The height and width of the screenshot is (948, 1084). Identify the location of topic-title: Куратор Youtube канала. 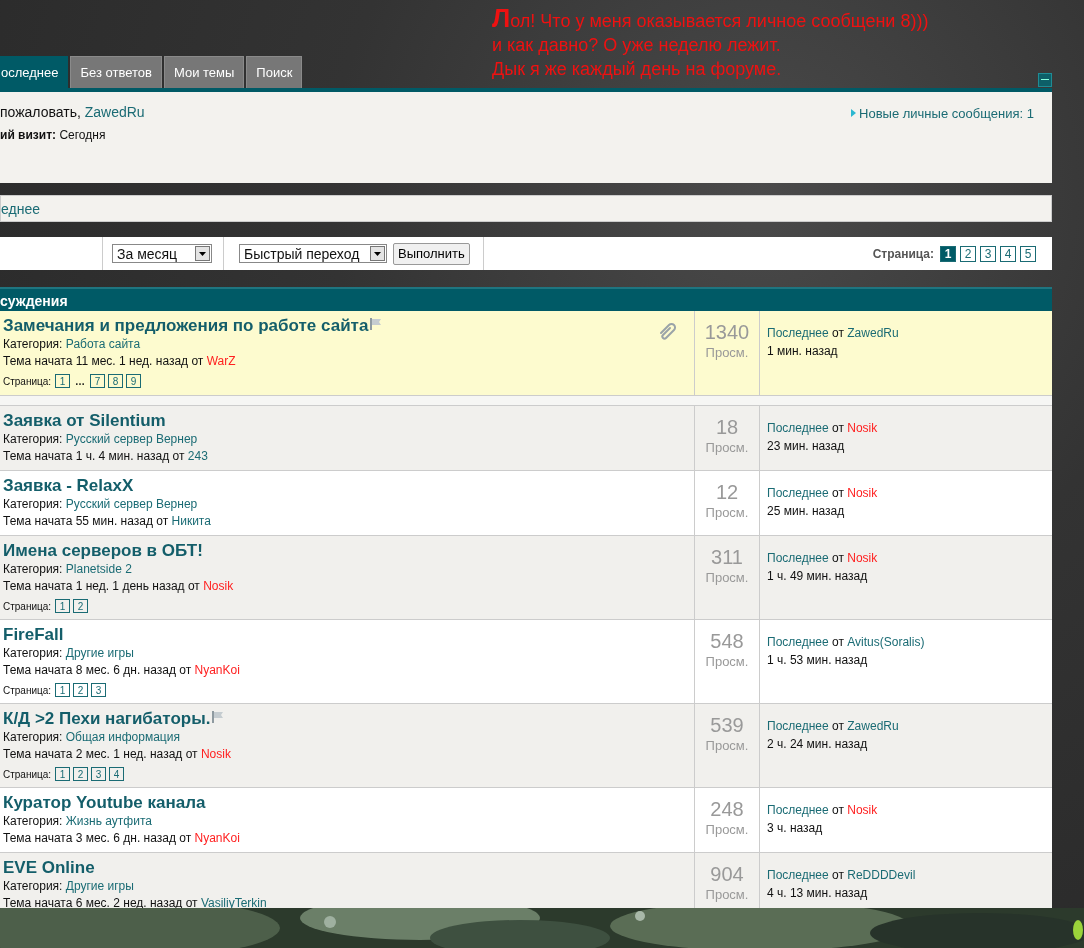
(104, 802).